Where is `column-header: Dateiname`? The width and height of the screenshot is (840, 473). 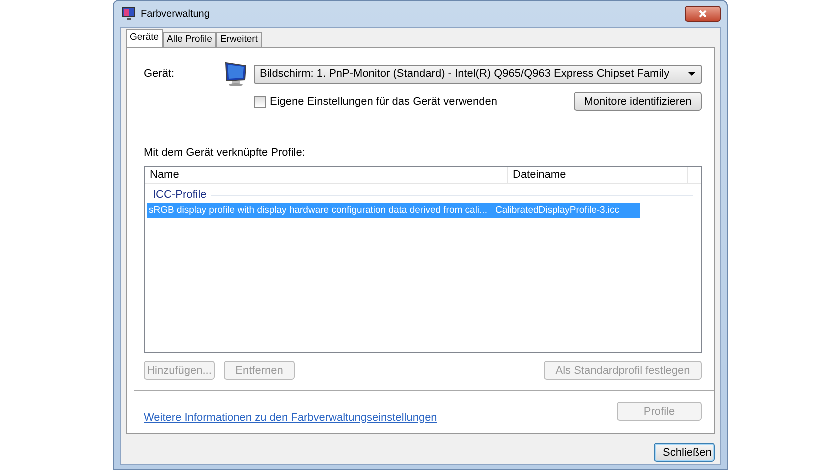
column-header: Dateiname is located at coordinates (597, 175).